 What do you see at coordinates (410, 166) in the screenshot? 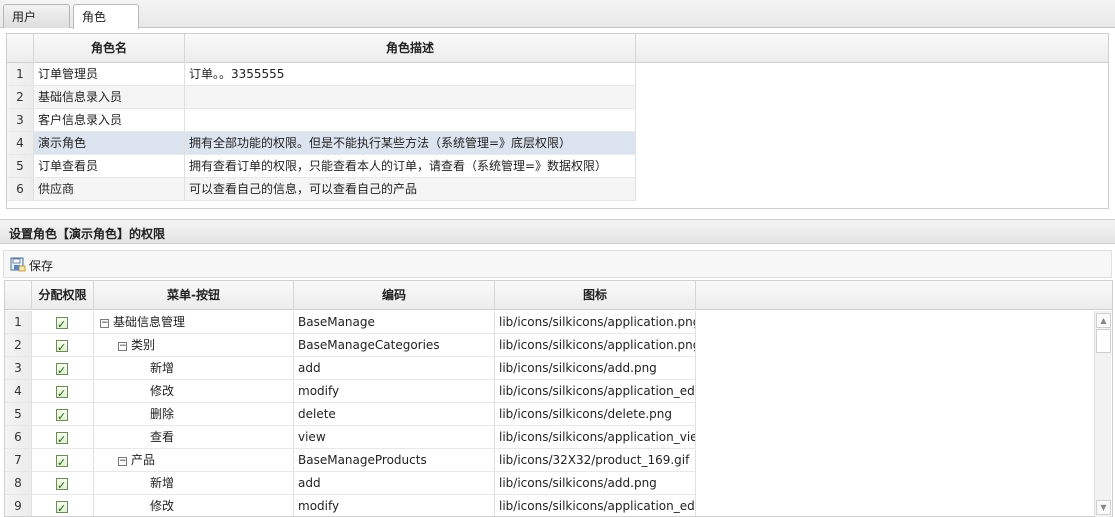
I see `role-desc: 拥有查看订单的权限，只能查看本人的订单，请查看（系统管理=》数据权限）` at bounding box center [410, 166].